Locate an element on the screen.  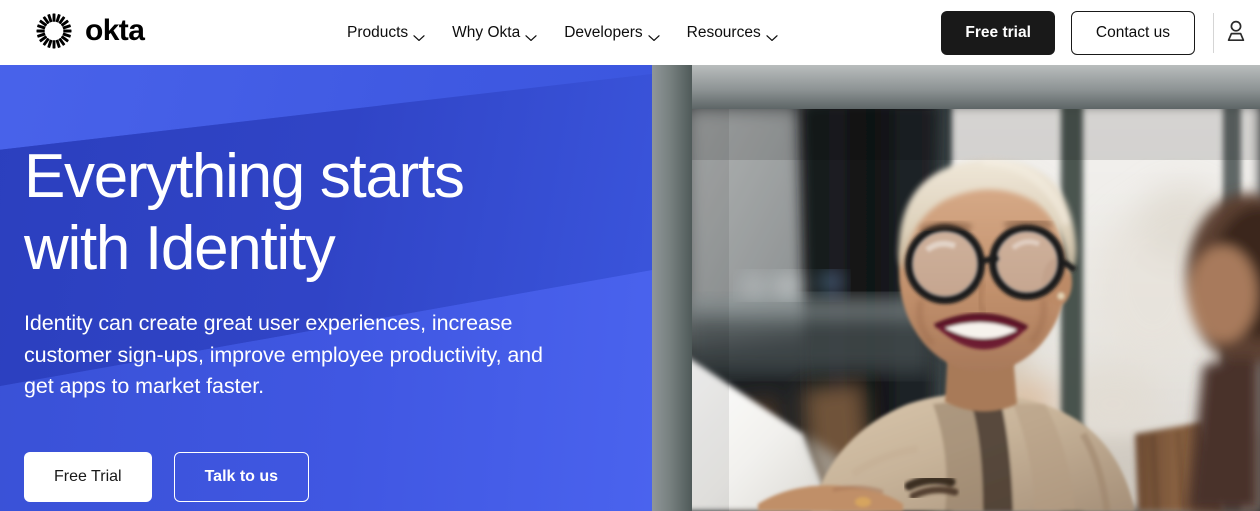
header-actions: Free trial Contact us is located at coordinates (1100, 32).